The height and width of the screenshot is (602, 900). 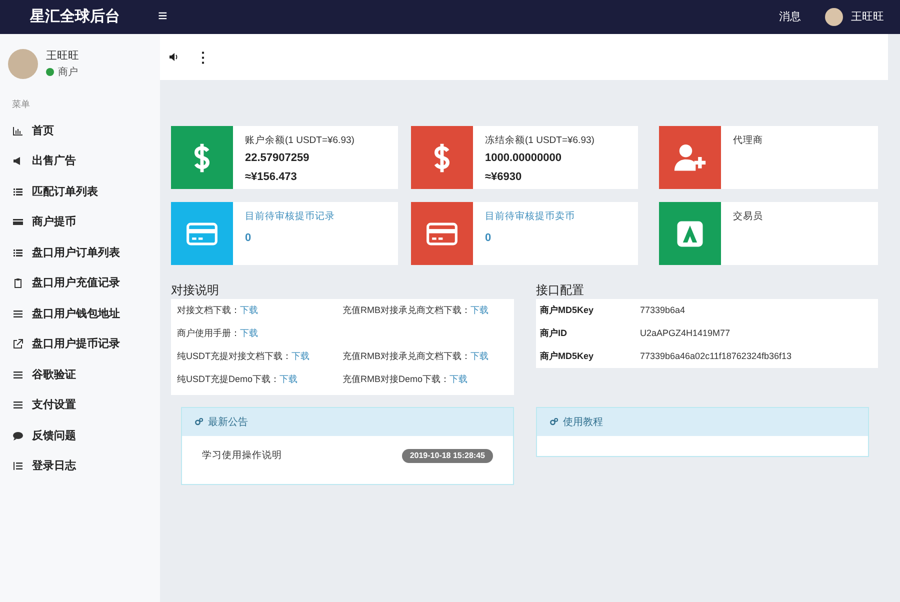 What do you see at coordinates (80, 313) in the screenshot?
I see `sidebar-item: 盘口用户钱包地址` at bounding box center [80, 313].